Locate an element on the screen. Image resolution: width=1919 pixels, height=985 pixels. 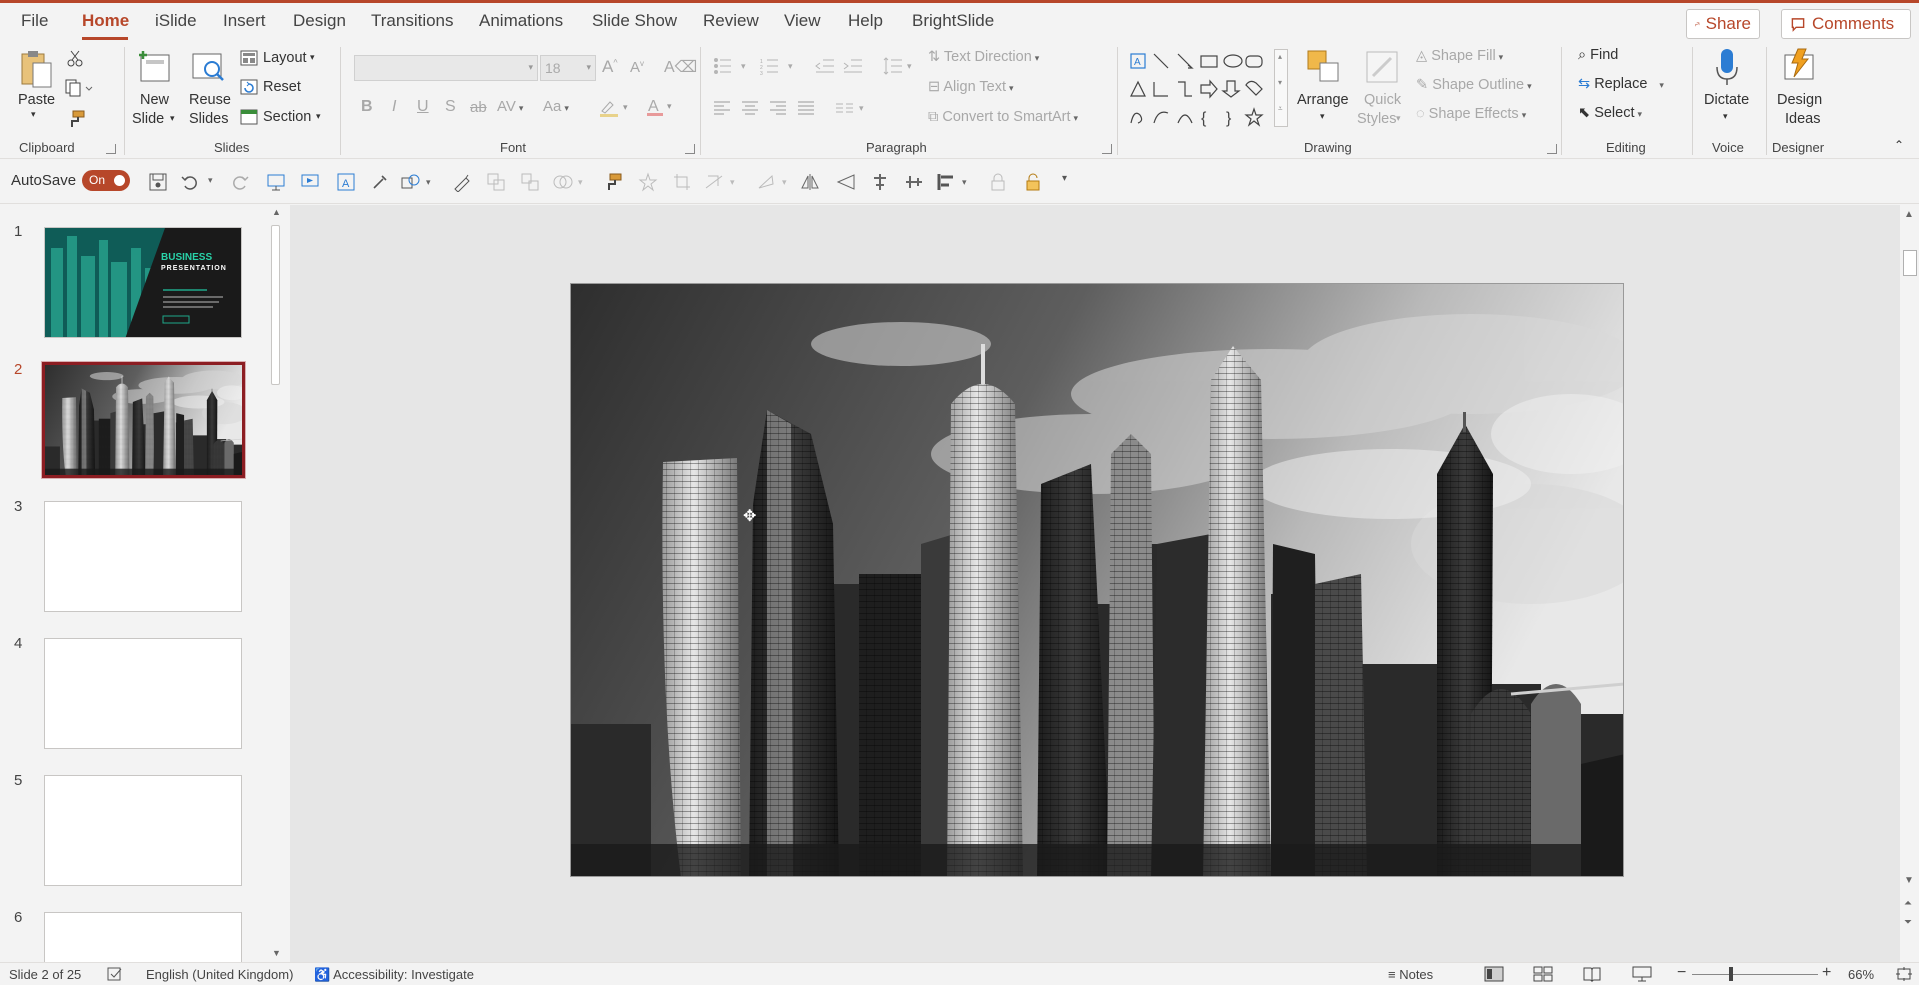
align-left-objects-icon: ▾ is located at coordinates (954, 182).